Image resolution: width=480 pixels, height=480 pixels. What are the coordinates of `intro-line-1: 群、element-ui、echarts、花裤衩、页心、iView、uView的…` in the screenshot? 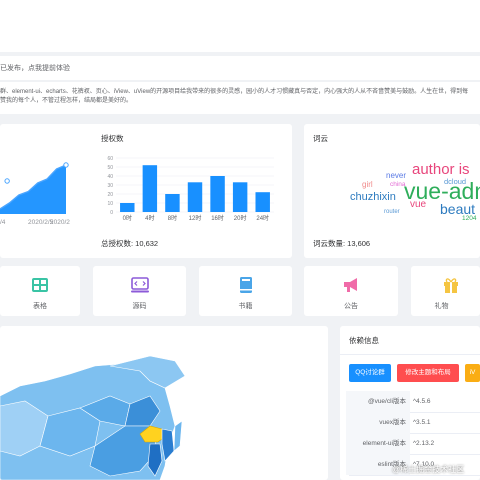 It's located at (234, 92).